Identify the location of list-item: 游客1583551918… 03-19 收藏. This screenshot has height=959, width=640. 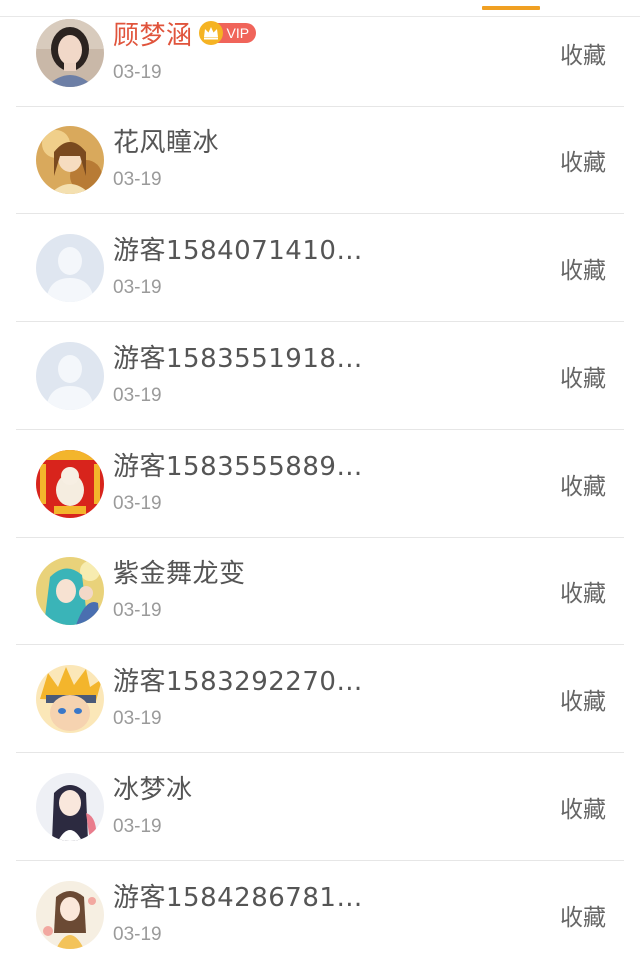
(320, 376).